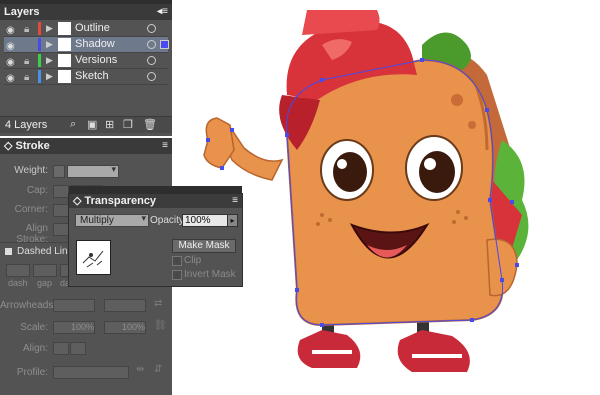 This screenshot has height=395, width=600. What do you see at coordinates (31, 170) in the screenshot?
I see `weight-label: Weight:` at bounding box center [31, 170].